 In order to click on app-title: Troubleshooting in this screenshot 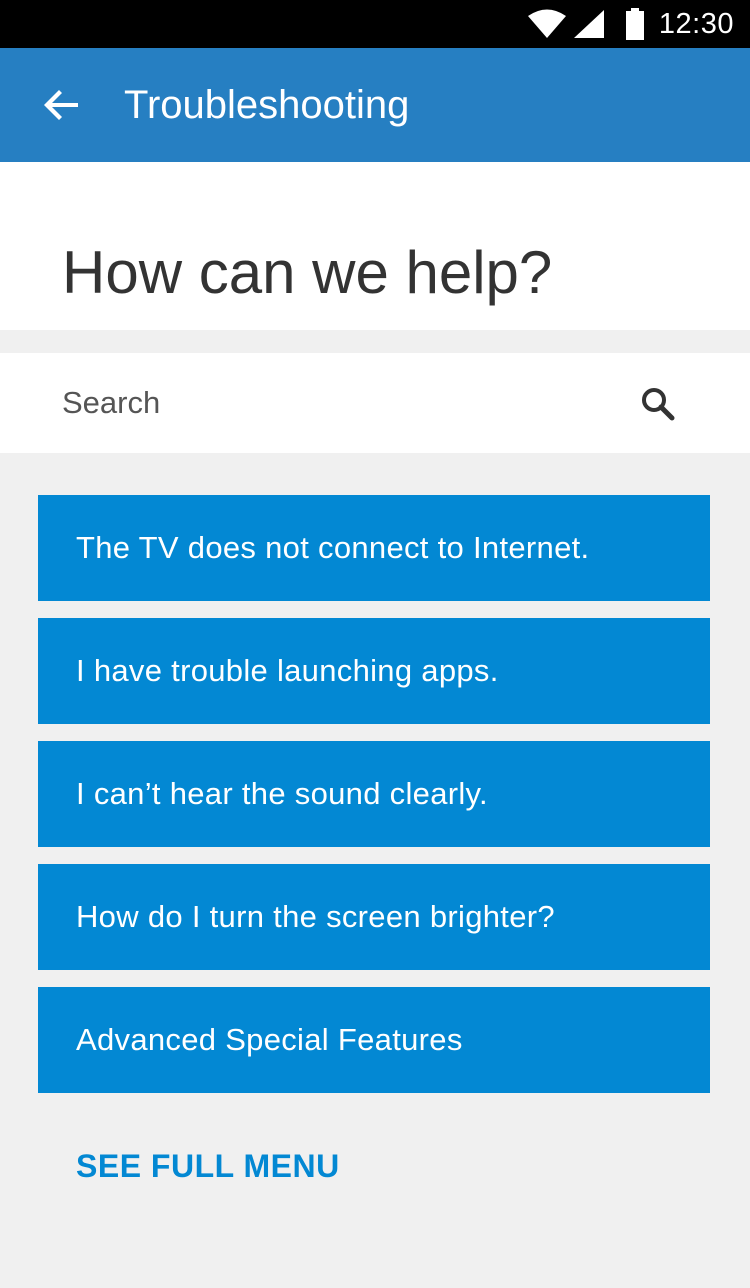, I will do `click(267, 105)`.